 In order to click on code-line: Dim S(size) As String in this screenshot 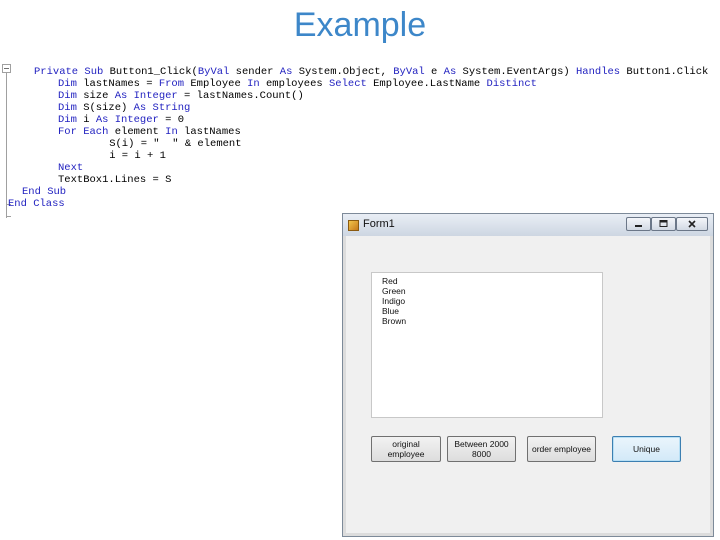, I will do `click(124, 108)`.